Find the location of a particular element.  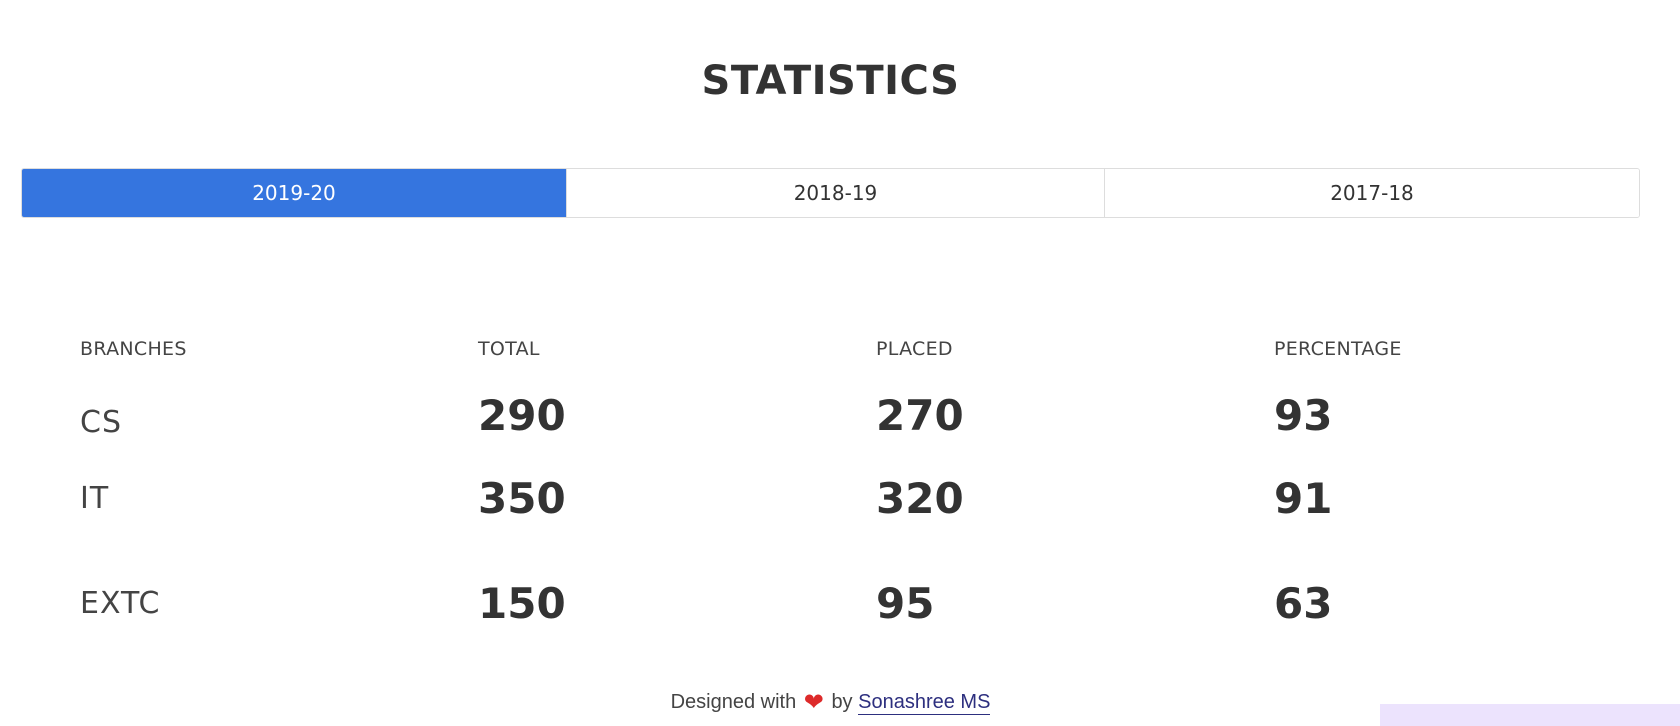

percentage-value: 91 is located at coordinates (1303, 498).